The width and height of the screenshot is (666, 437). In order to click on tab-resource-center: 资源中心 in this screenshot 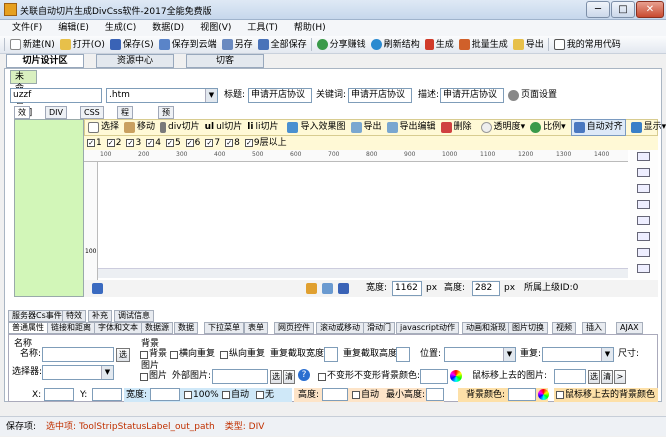, I will do `click(135, 61)`.